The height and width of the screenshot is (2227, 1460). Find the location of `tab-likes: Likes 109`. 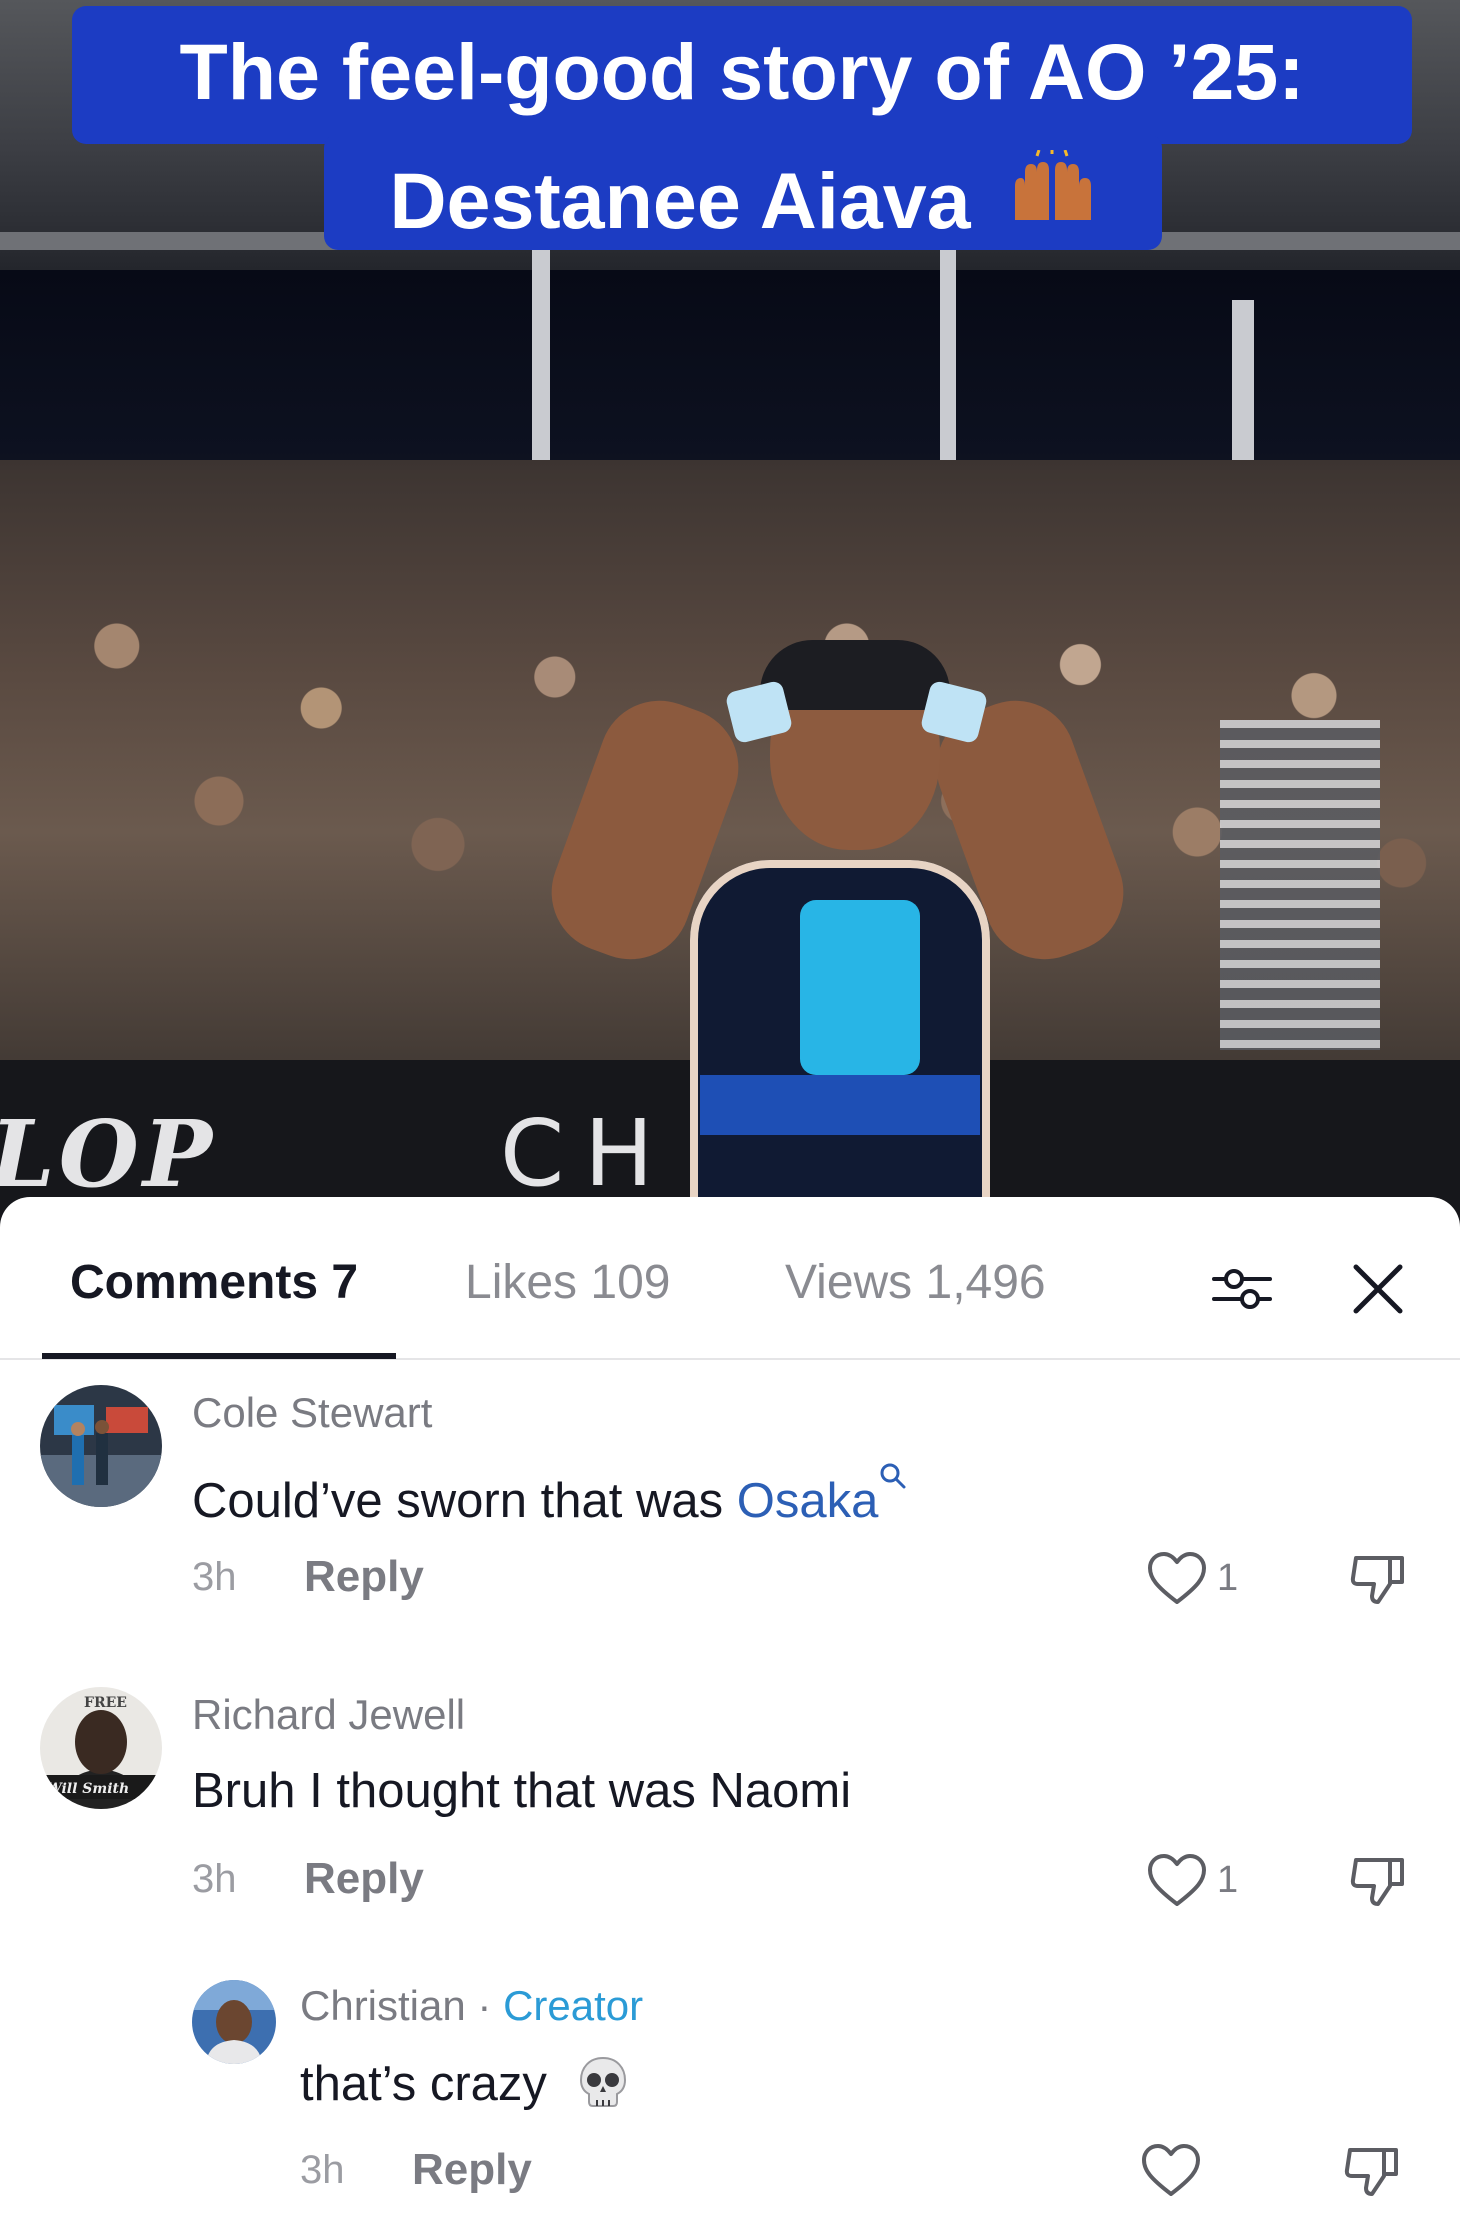

tab-likes: Likes 109 is located at coordinates (567, 1282).